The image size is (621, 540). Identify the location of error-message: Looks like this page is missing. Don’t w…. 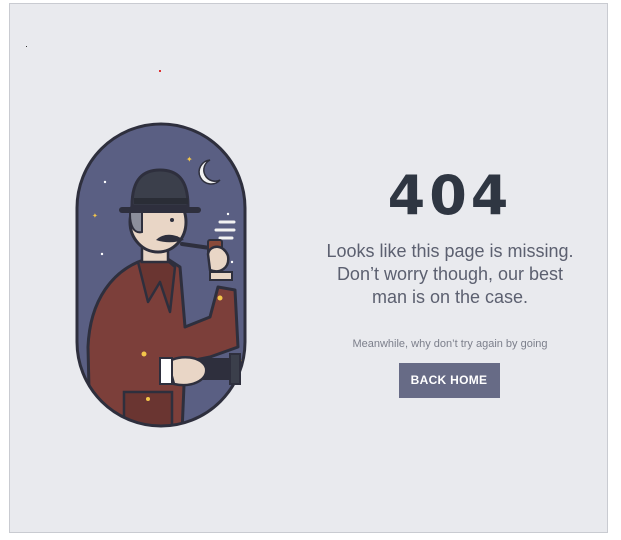
(450, 274).